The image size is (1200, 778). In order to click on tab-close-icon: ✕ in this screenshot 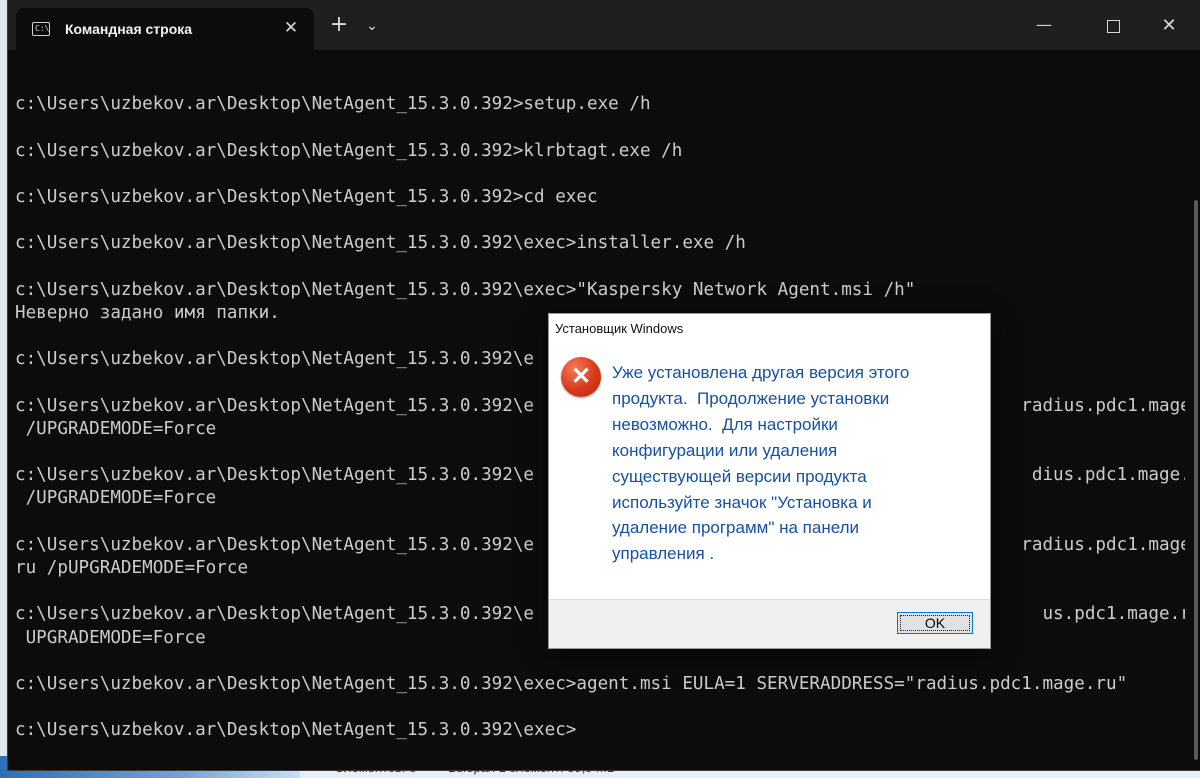, I will do `click(291, 28)`.